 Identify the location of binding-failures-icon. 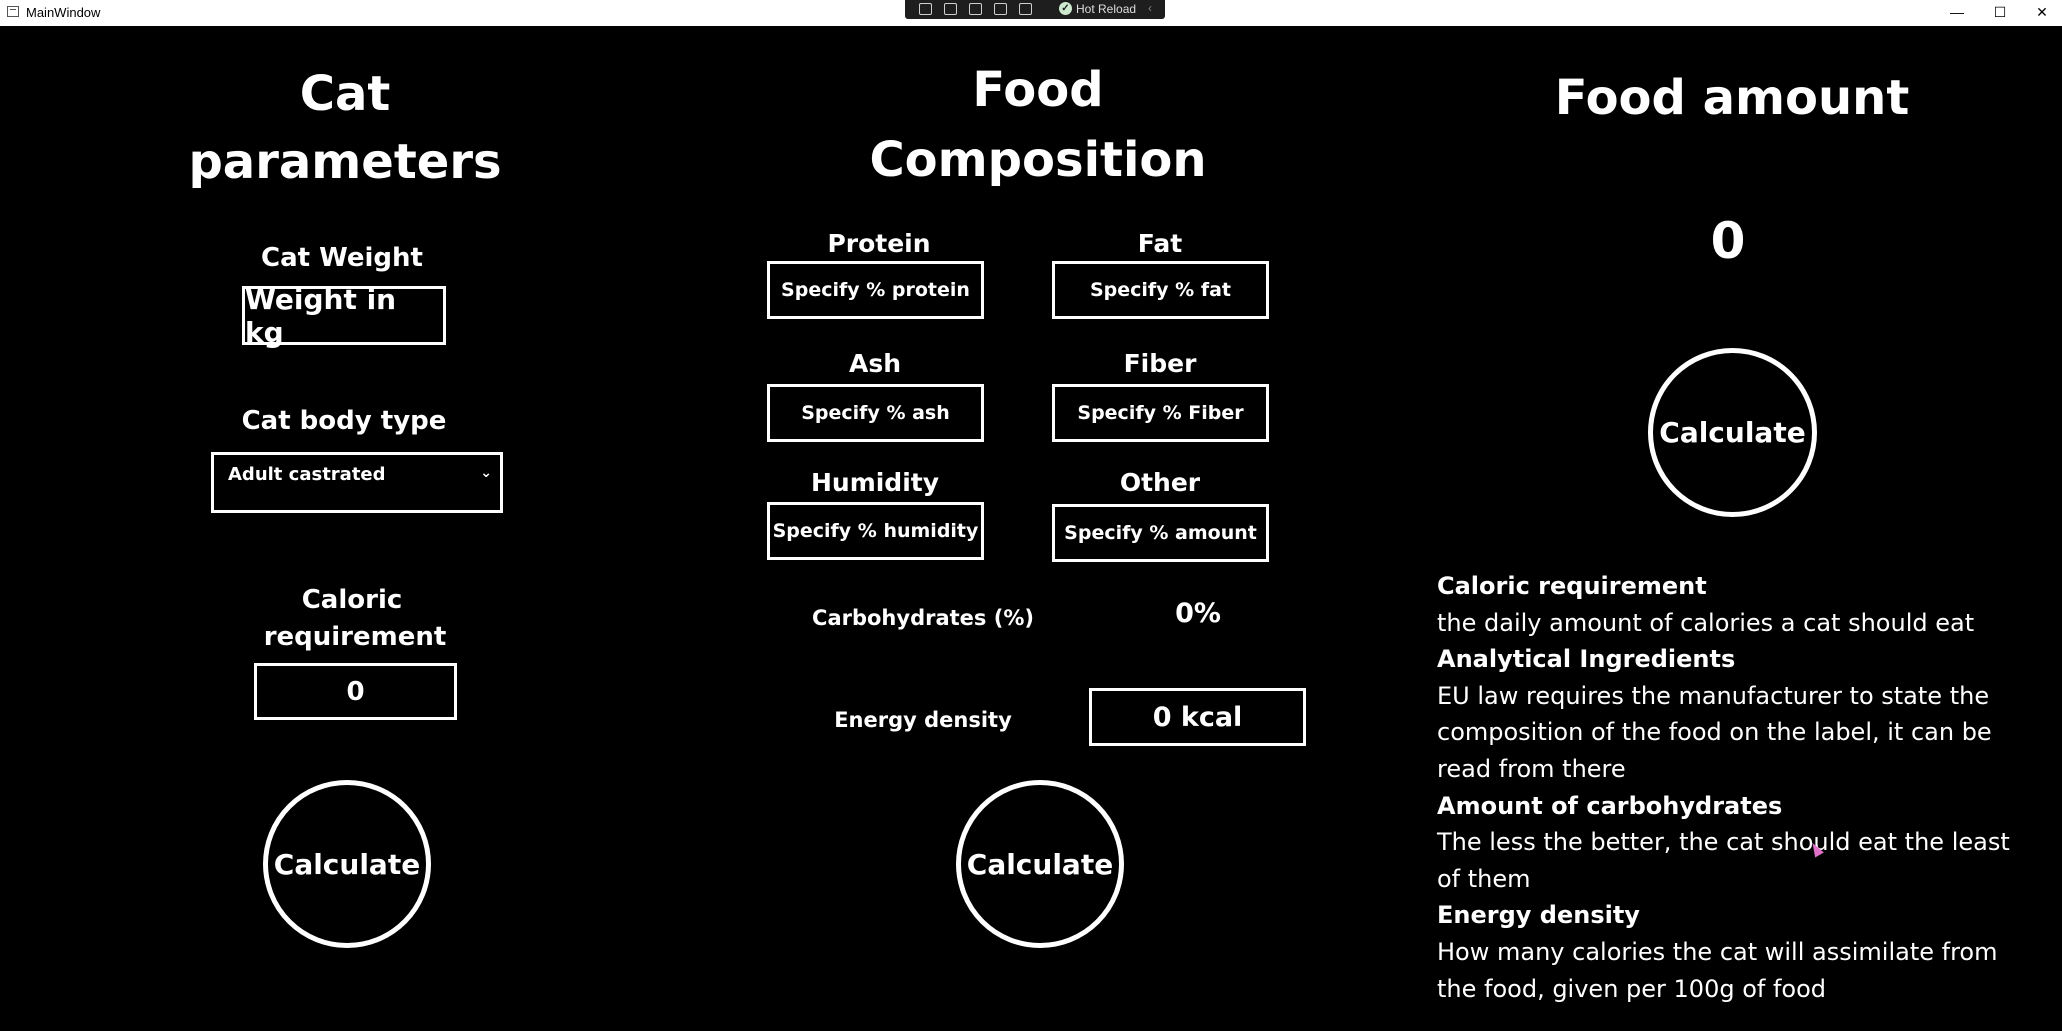
(1000, 9).